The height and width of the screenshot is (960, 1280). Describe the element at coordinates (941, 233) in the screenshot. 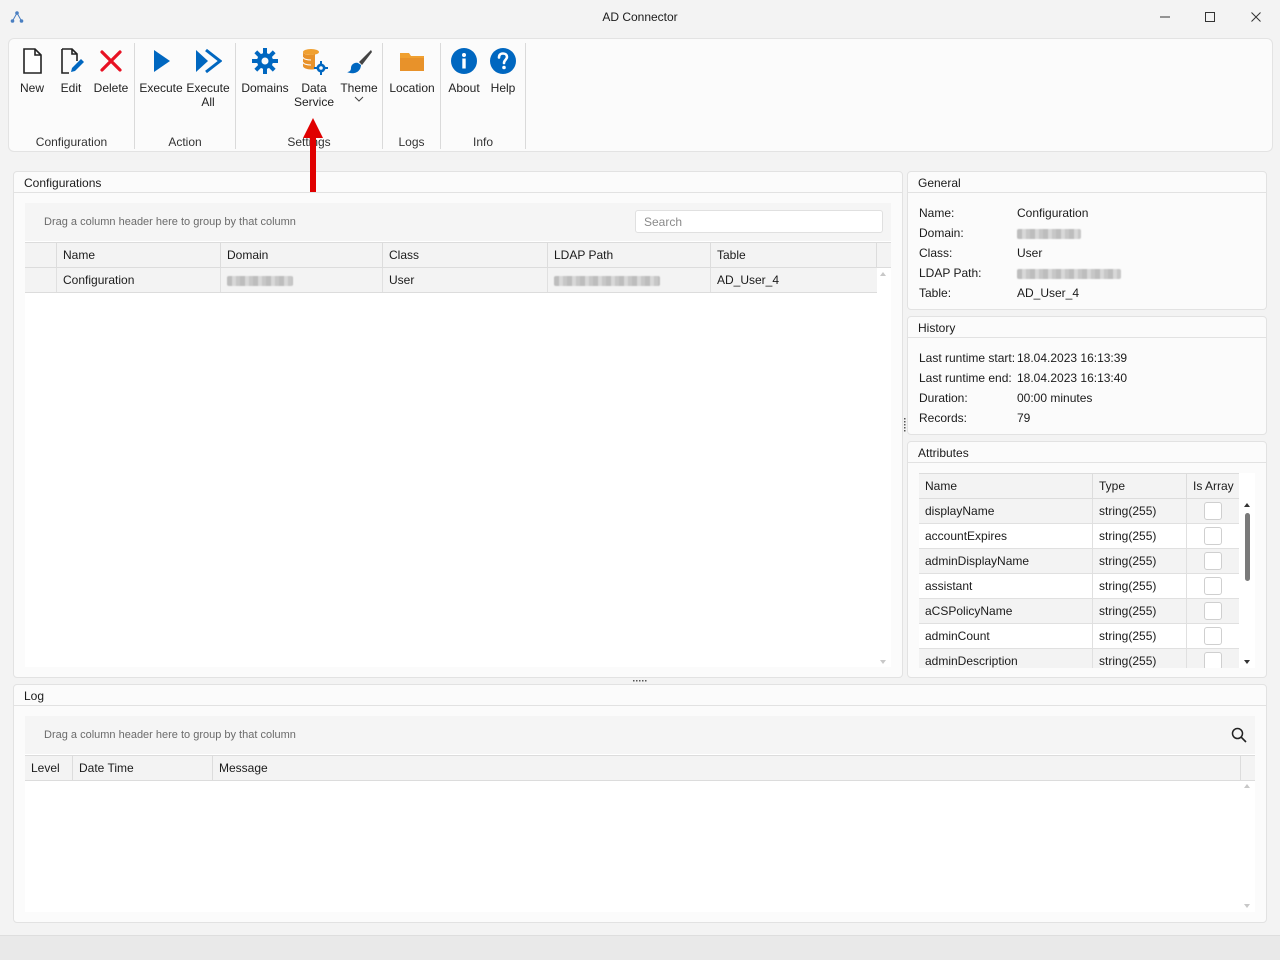

I see `general-domain-label: Domain:` at that location.